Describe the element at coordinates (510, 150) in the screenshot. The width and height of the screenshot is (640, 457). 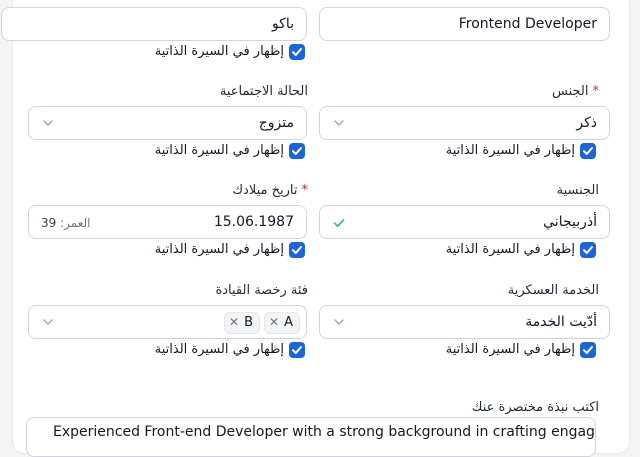
I see `gender-show-in-cv-label: إظهار في السيرة الذاتية` at that location.